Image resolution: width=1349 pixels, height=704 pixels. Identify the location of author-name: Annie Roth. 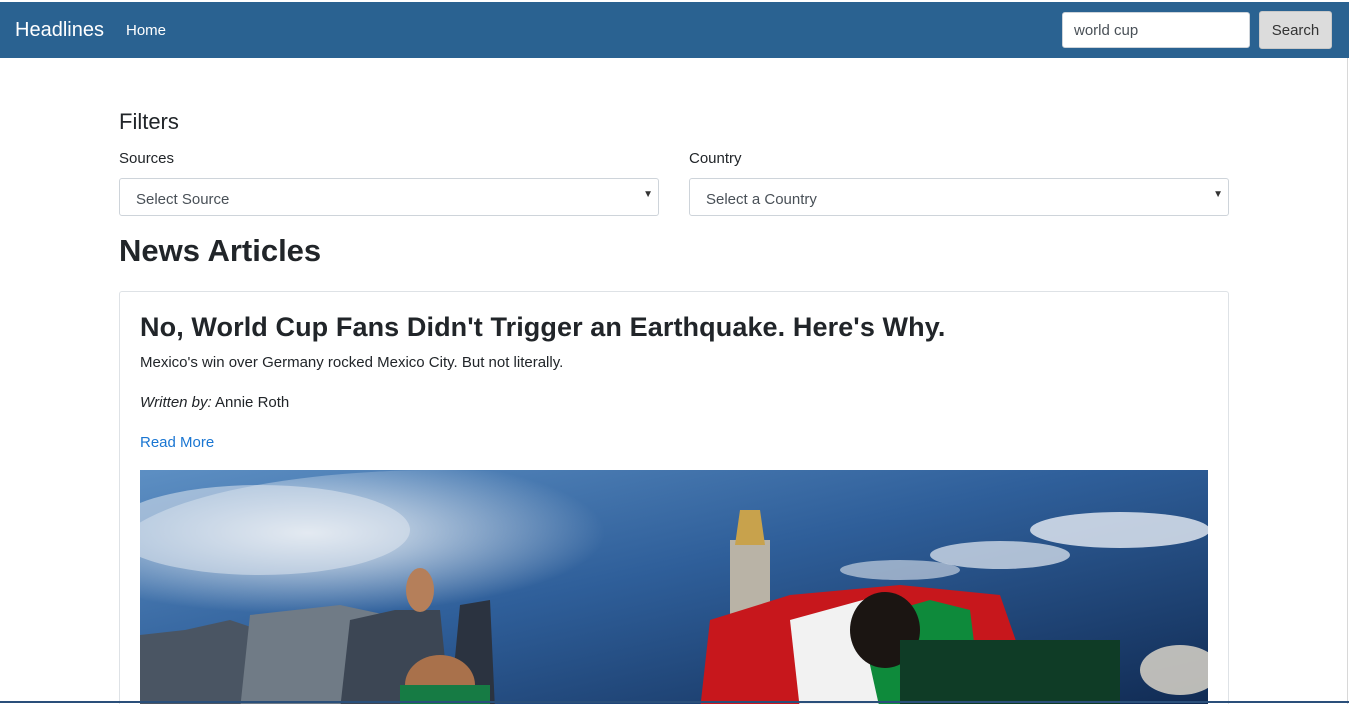
(252, 402).